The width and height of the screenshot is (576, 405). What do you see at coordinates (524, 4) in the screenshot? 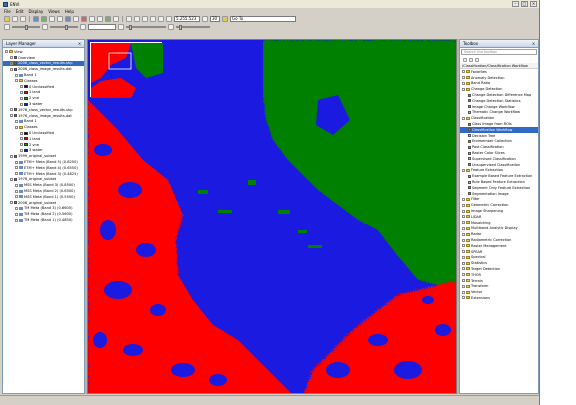
I see `maximize-button: □` at bounding box center [524, 4].